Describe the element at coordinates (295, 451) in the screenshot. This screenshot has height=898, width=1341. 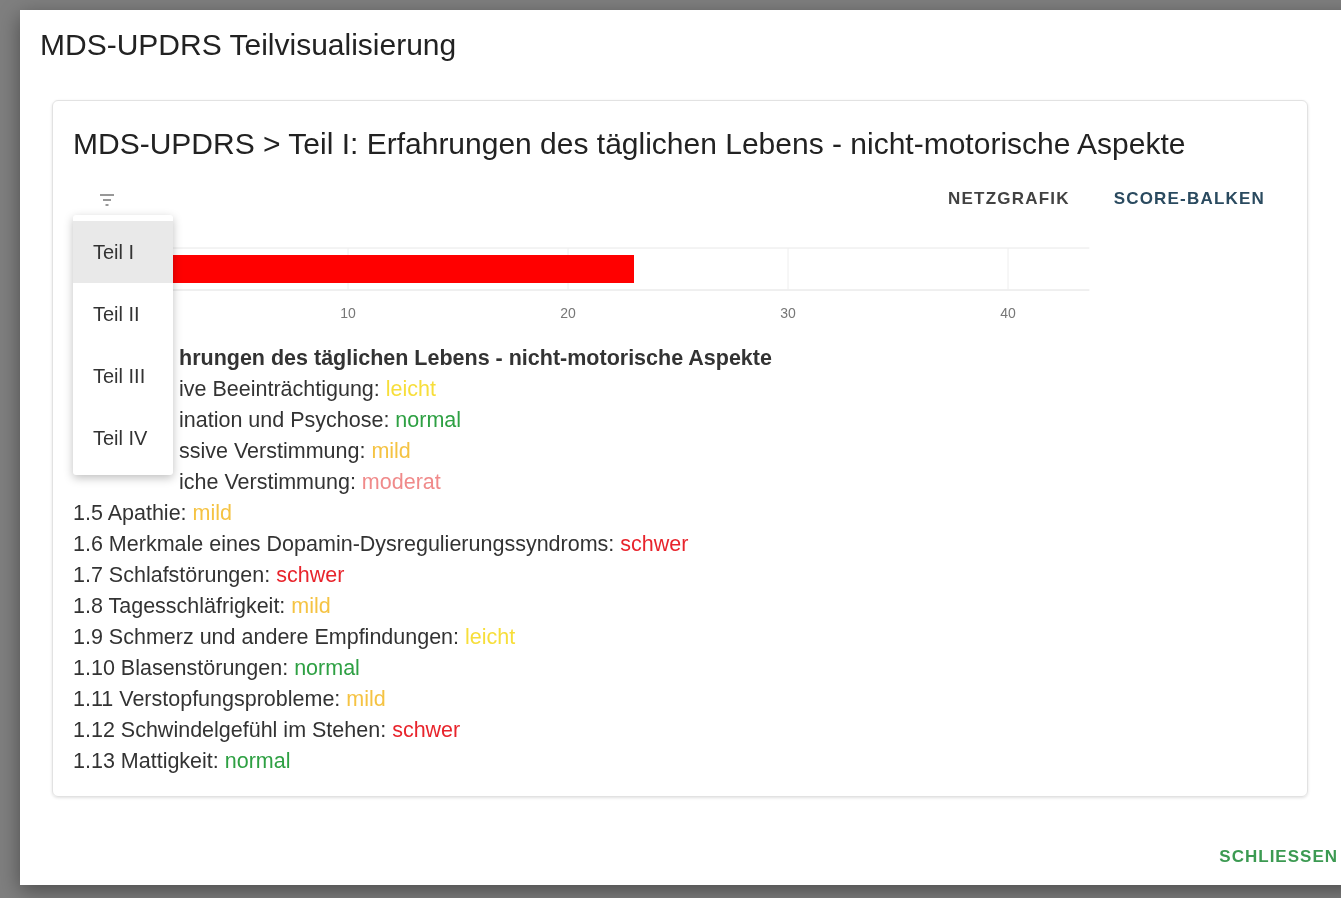
I see `symptom-line: ssive Verstimmung: mild` at that location.